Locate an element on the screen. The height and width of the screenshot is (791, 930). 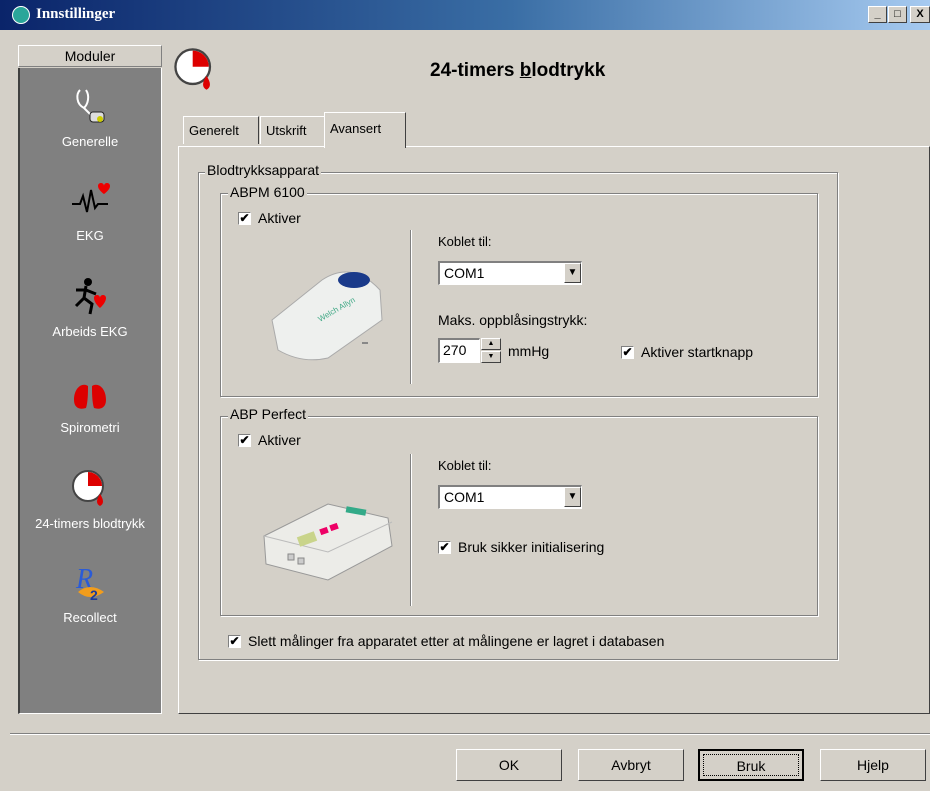
cancel-button: Avbryt is located at coordinates (631, 765).